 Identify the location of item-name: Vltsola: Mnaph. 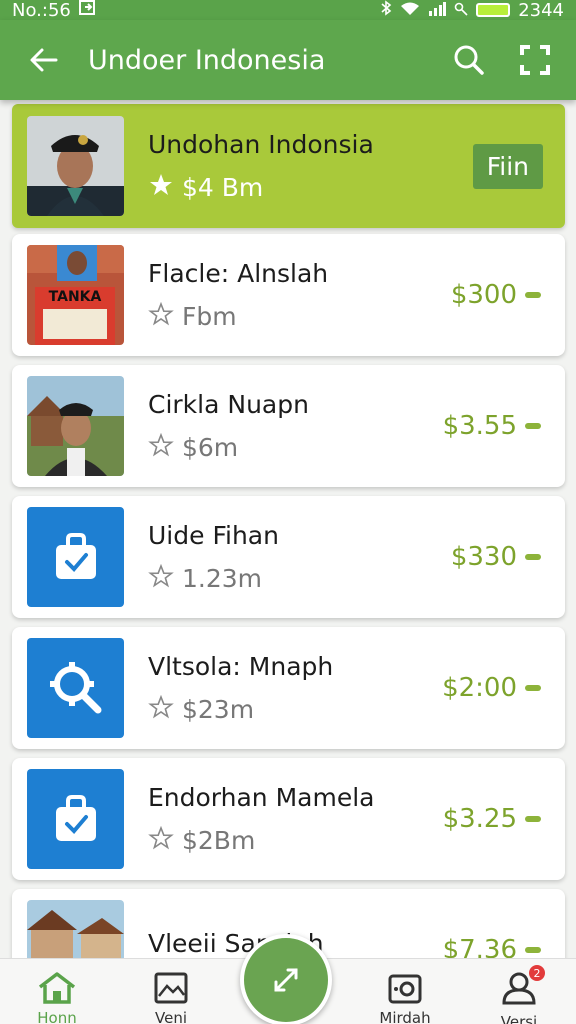
(241, 666).